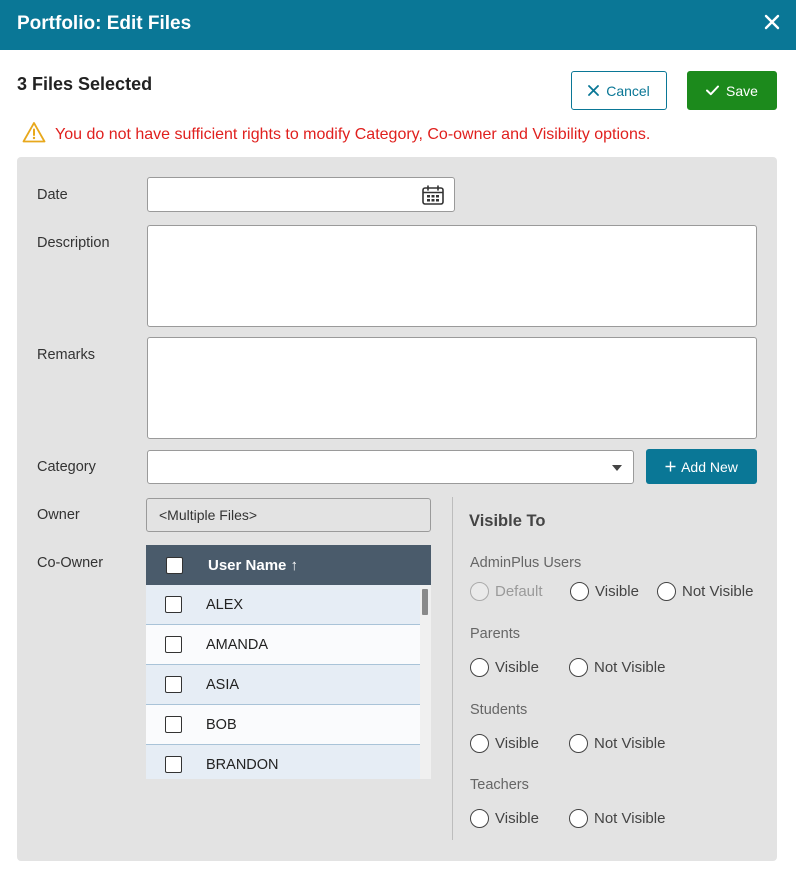 This screenshot has height=880, width=796. What do you see at coordinates (495, 634) in the screenshot?
I see `visibility-group-label: Parents` at bounding box center [495, 634].